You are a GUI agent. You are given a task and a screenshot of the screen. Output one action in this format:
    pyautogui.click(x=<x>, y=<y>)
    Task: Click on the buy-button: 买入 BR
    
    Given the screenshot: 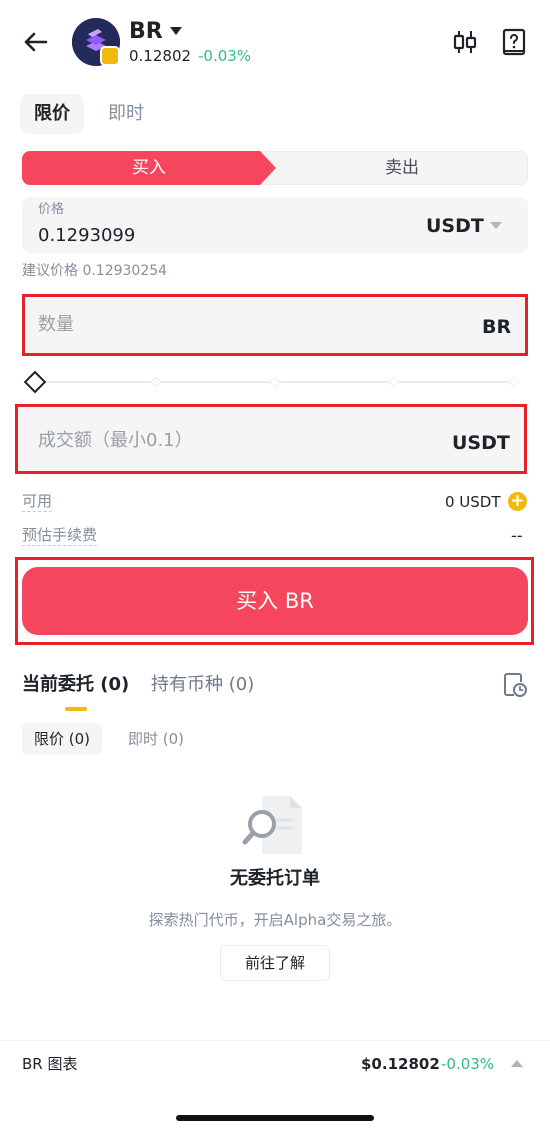 What is the action you would take?
    pyautogui.click(x=275, y=601)
    